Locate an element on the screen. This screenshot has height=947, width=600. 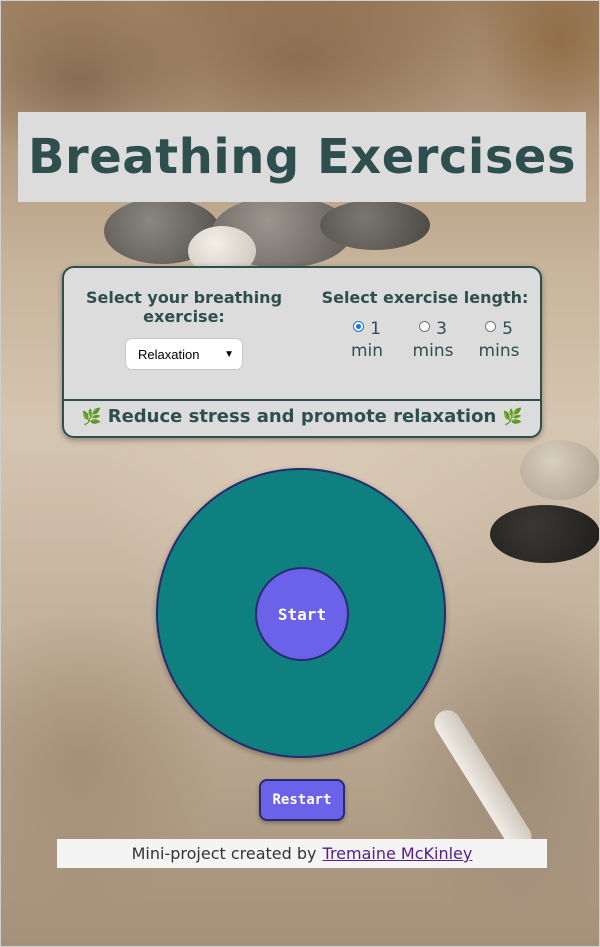
chevron-down-icon: ▼ is located at coordinates (229, 354).